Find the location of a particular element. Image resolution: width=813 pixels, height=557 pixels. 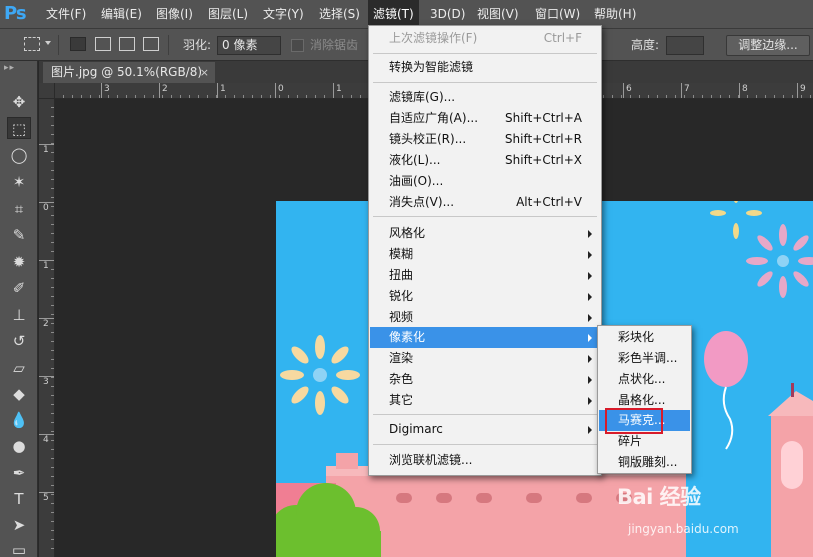

filter-menu-item: 扭曲 is located at coordinates (485, 275).